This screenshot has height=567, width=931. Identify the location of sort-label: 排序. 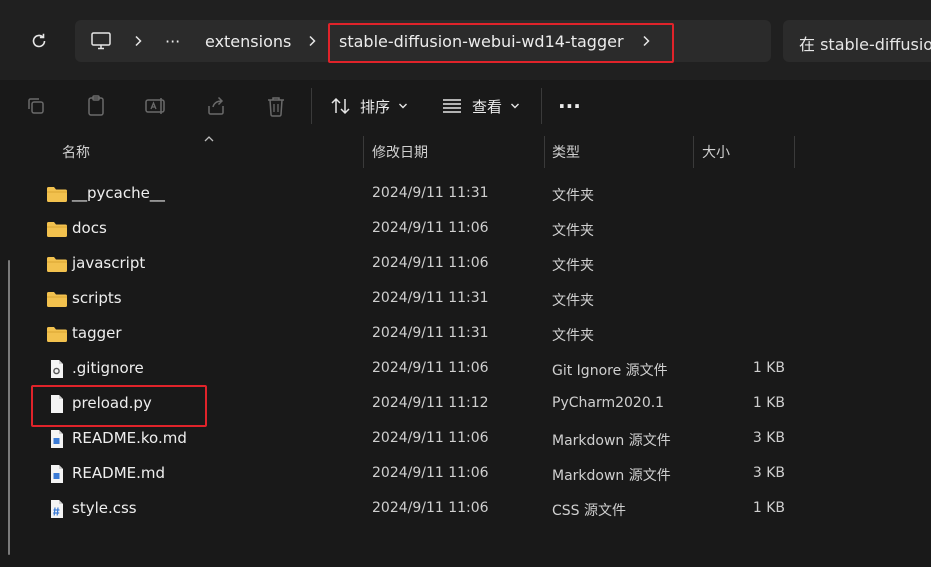
(375, 106).